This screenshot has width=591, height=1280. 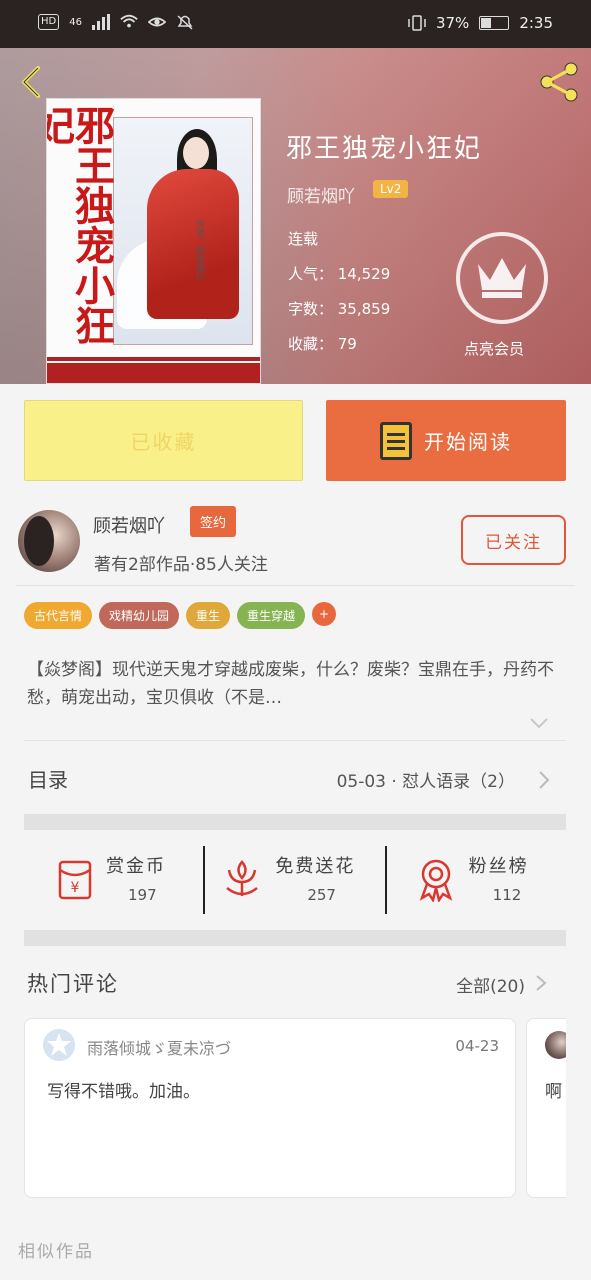 What do you see at coordinates (80, 225) in the screenshot?
I see `cover-title: 邪王独宠小狂妃` at bounding box center [80, 225].